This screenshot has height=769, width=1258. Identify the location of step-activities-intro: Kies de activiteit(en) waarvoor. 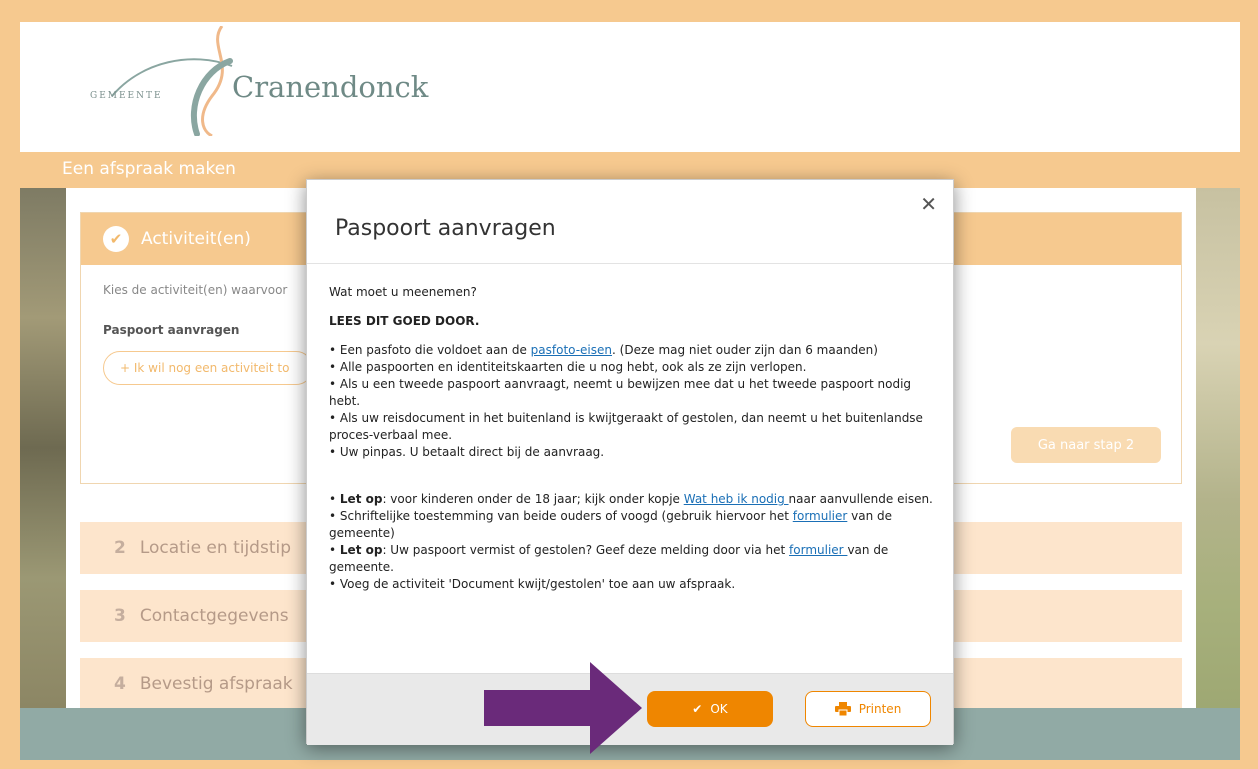
(195, 290).